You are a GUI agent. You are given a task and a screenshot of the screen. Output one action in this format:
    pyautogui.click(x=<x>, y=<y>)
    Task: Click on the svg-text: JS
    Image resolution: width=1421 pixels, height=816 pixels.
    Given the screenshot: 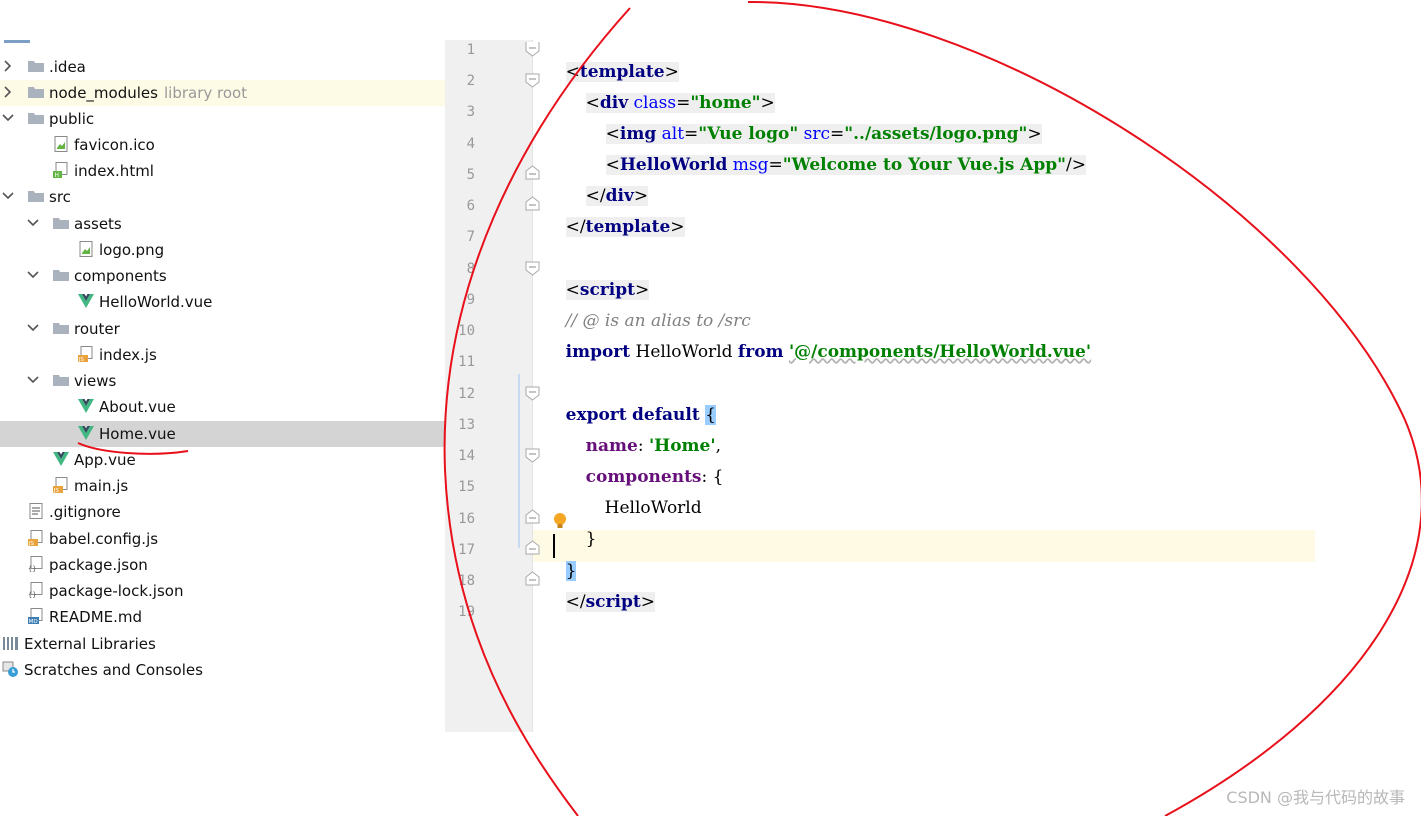 What is the action you would take?
    pyautogui.click(x=81, y=359)
    